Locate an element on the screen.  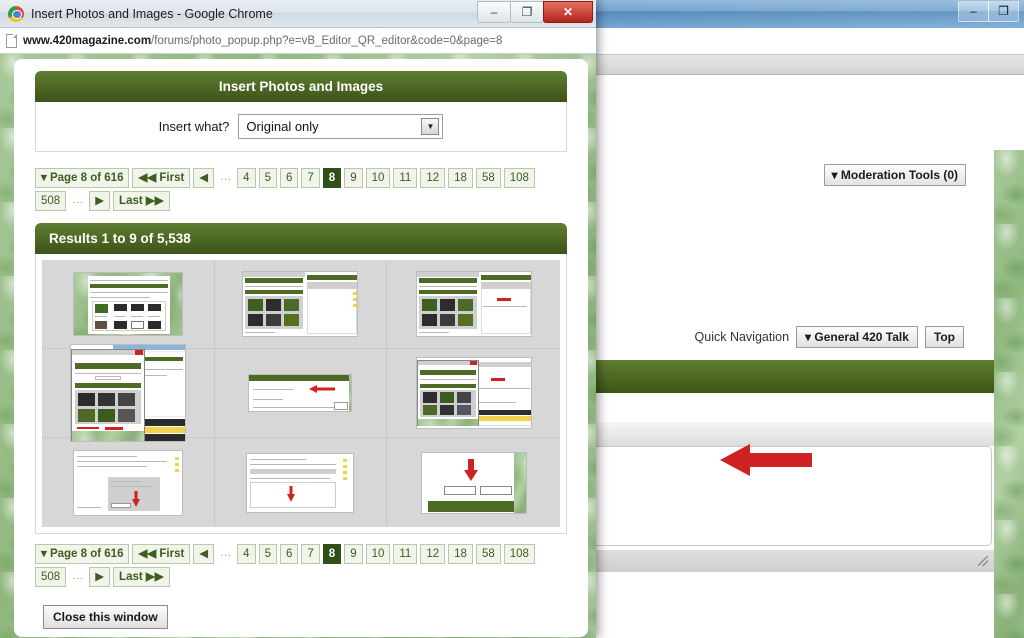
background-window-controls: – ❐ is located at coordinates (988, 12).